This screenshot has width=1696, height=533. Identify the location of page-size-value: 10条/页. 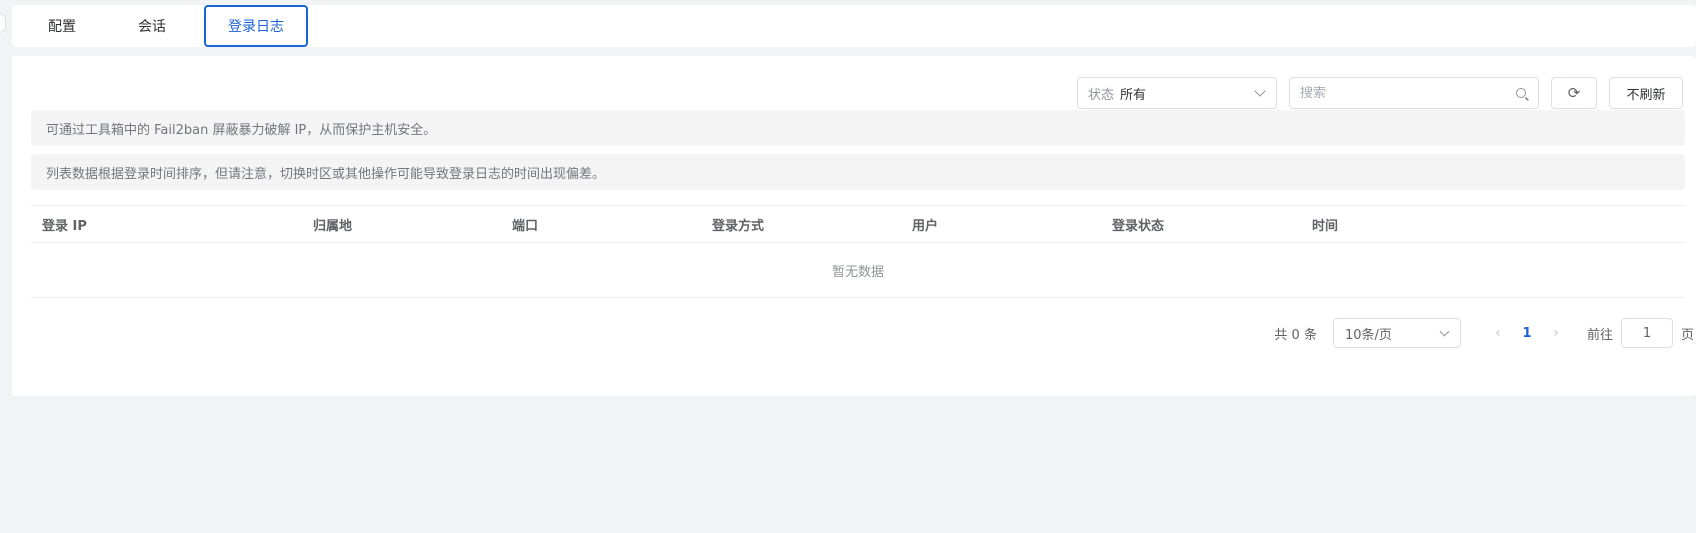
(1368, 335).